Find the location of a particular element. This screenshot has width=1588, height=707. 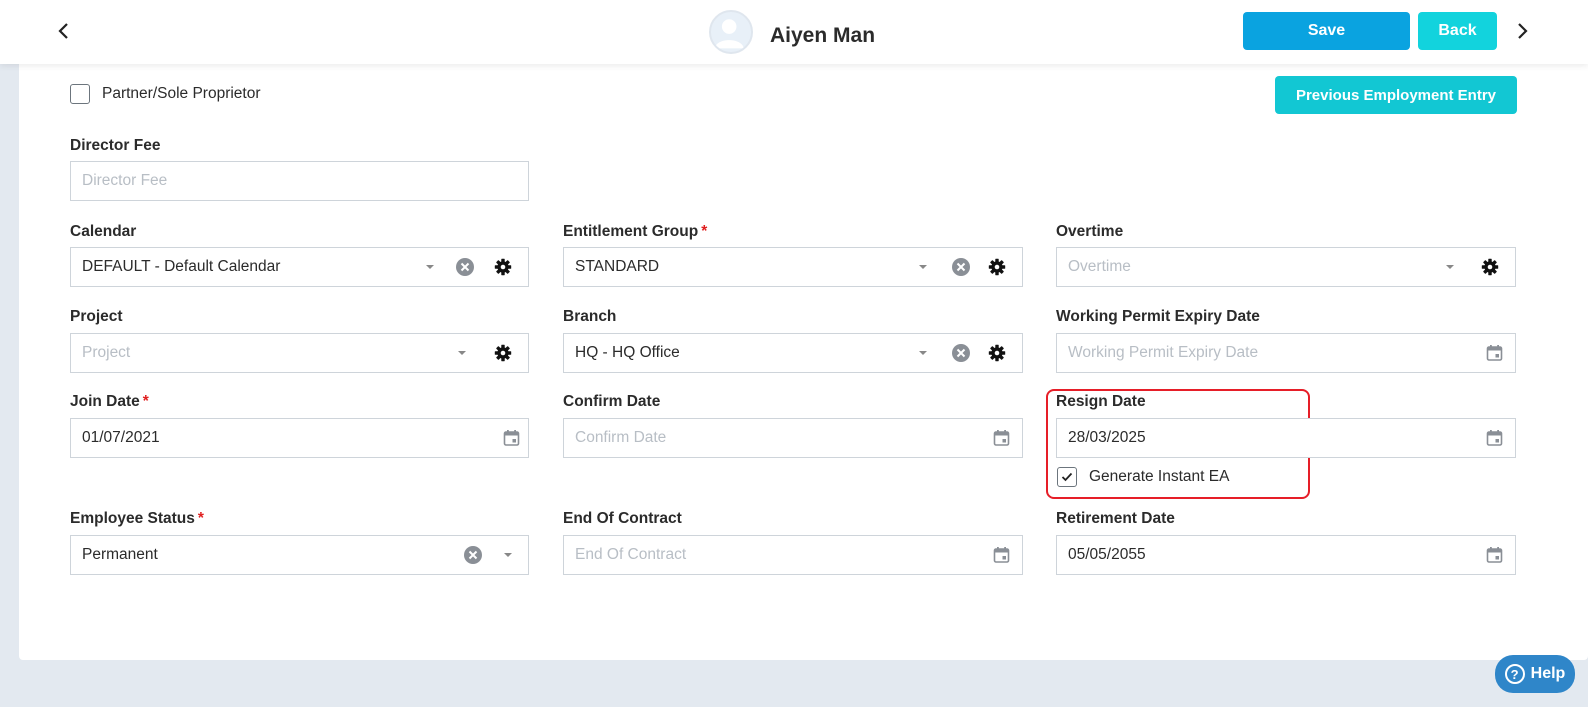

question-icon: ? is located at coordinates (1514, 674).